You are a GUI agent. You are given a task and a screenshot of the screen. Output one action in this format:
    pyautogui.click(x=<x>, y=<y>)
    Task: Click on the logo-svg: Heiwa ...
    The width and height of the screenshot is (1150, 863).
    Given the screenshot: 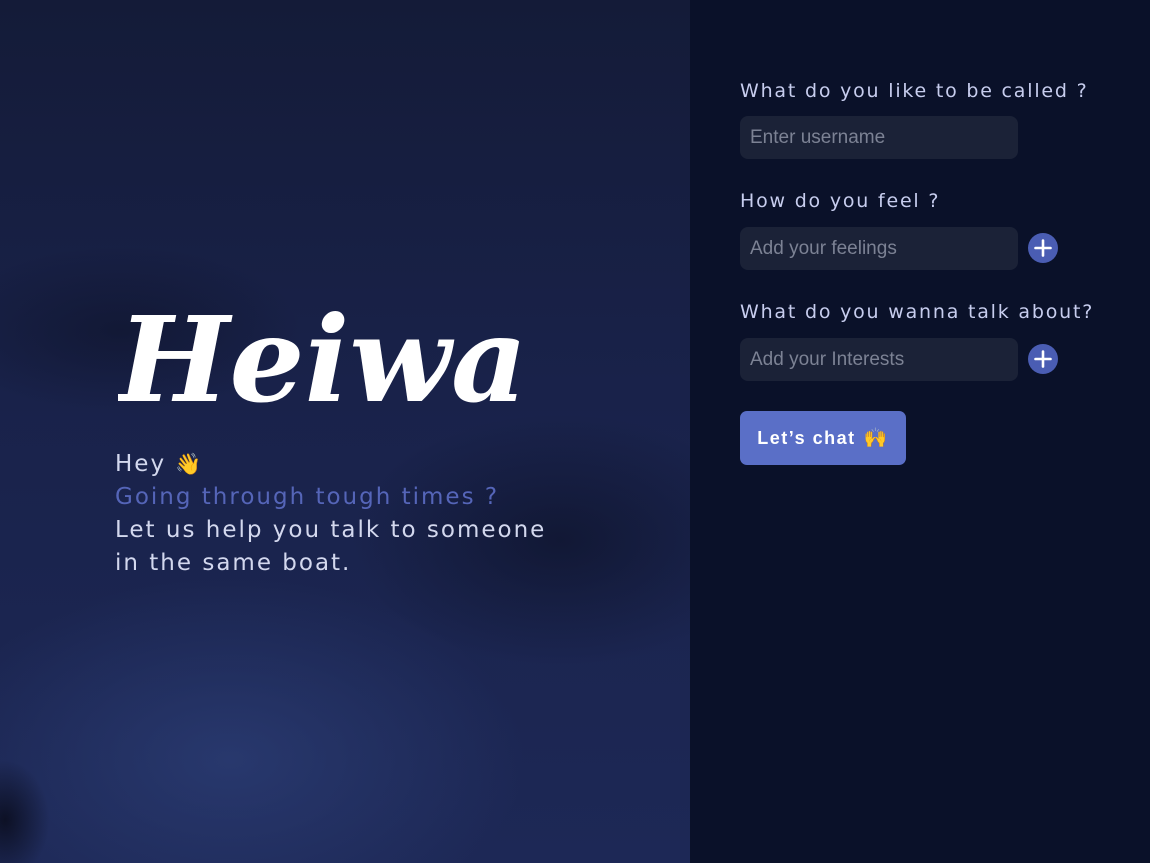 What is the action you would take?
    pyautogui.click(x=323, y=359)
    